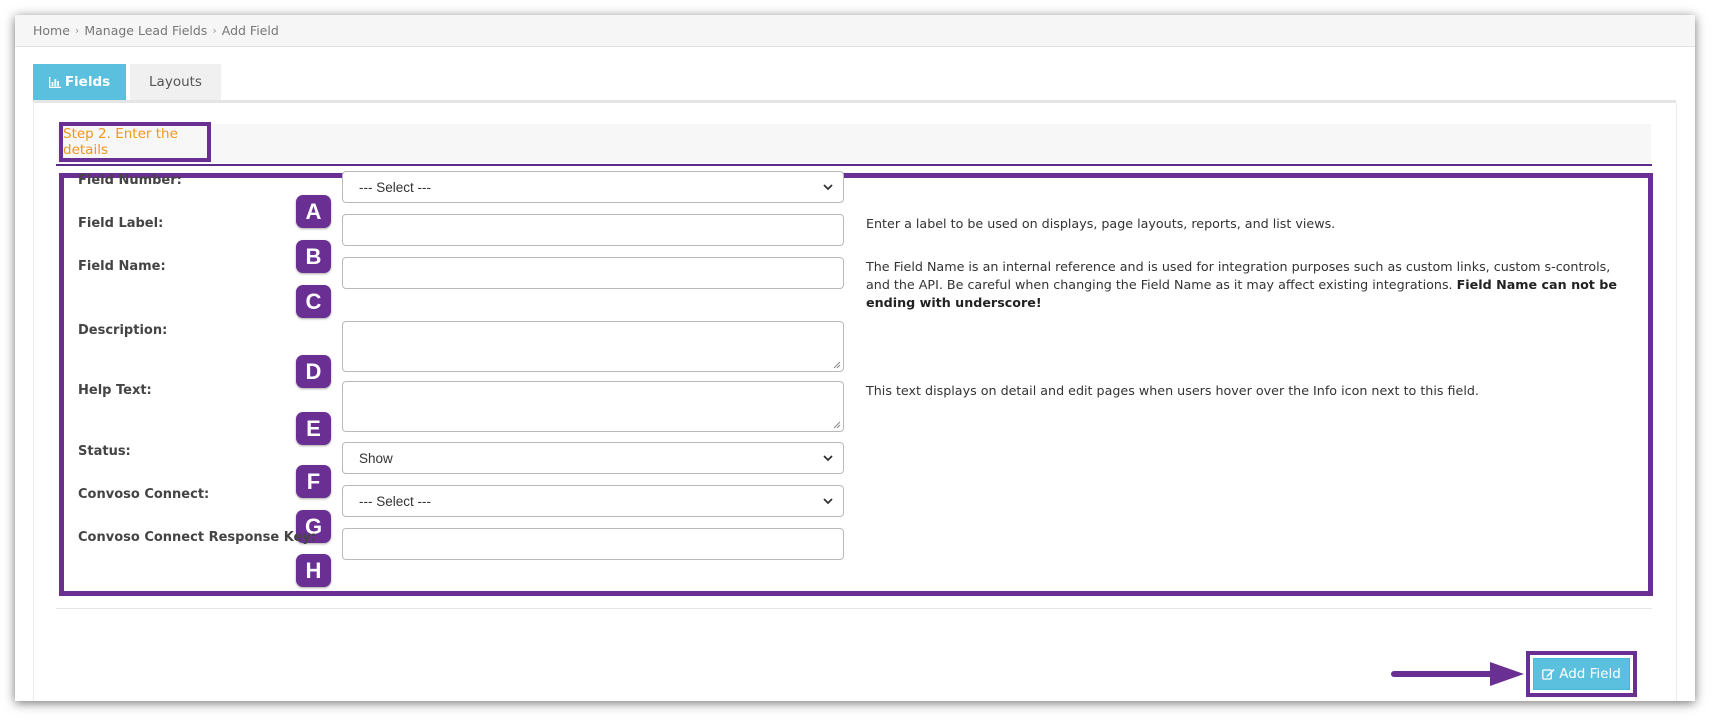 This screenshot has width=1720, height=727. I want to click on status-value: Show, so click(376, 458).